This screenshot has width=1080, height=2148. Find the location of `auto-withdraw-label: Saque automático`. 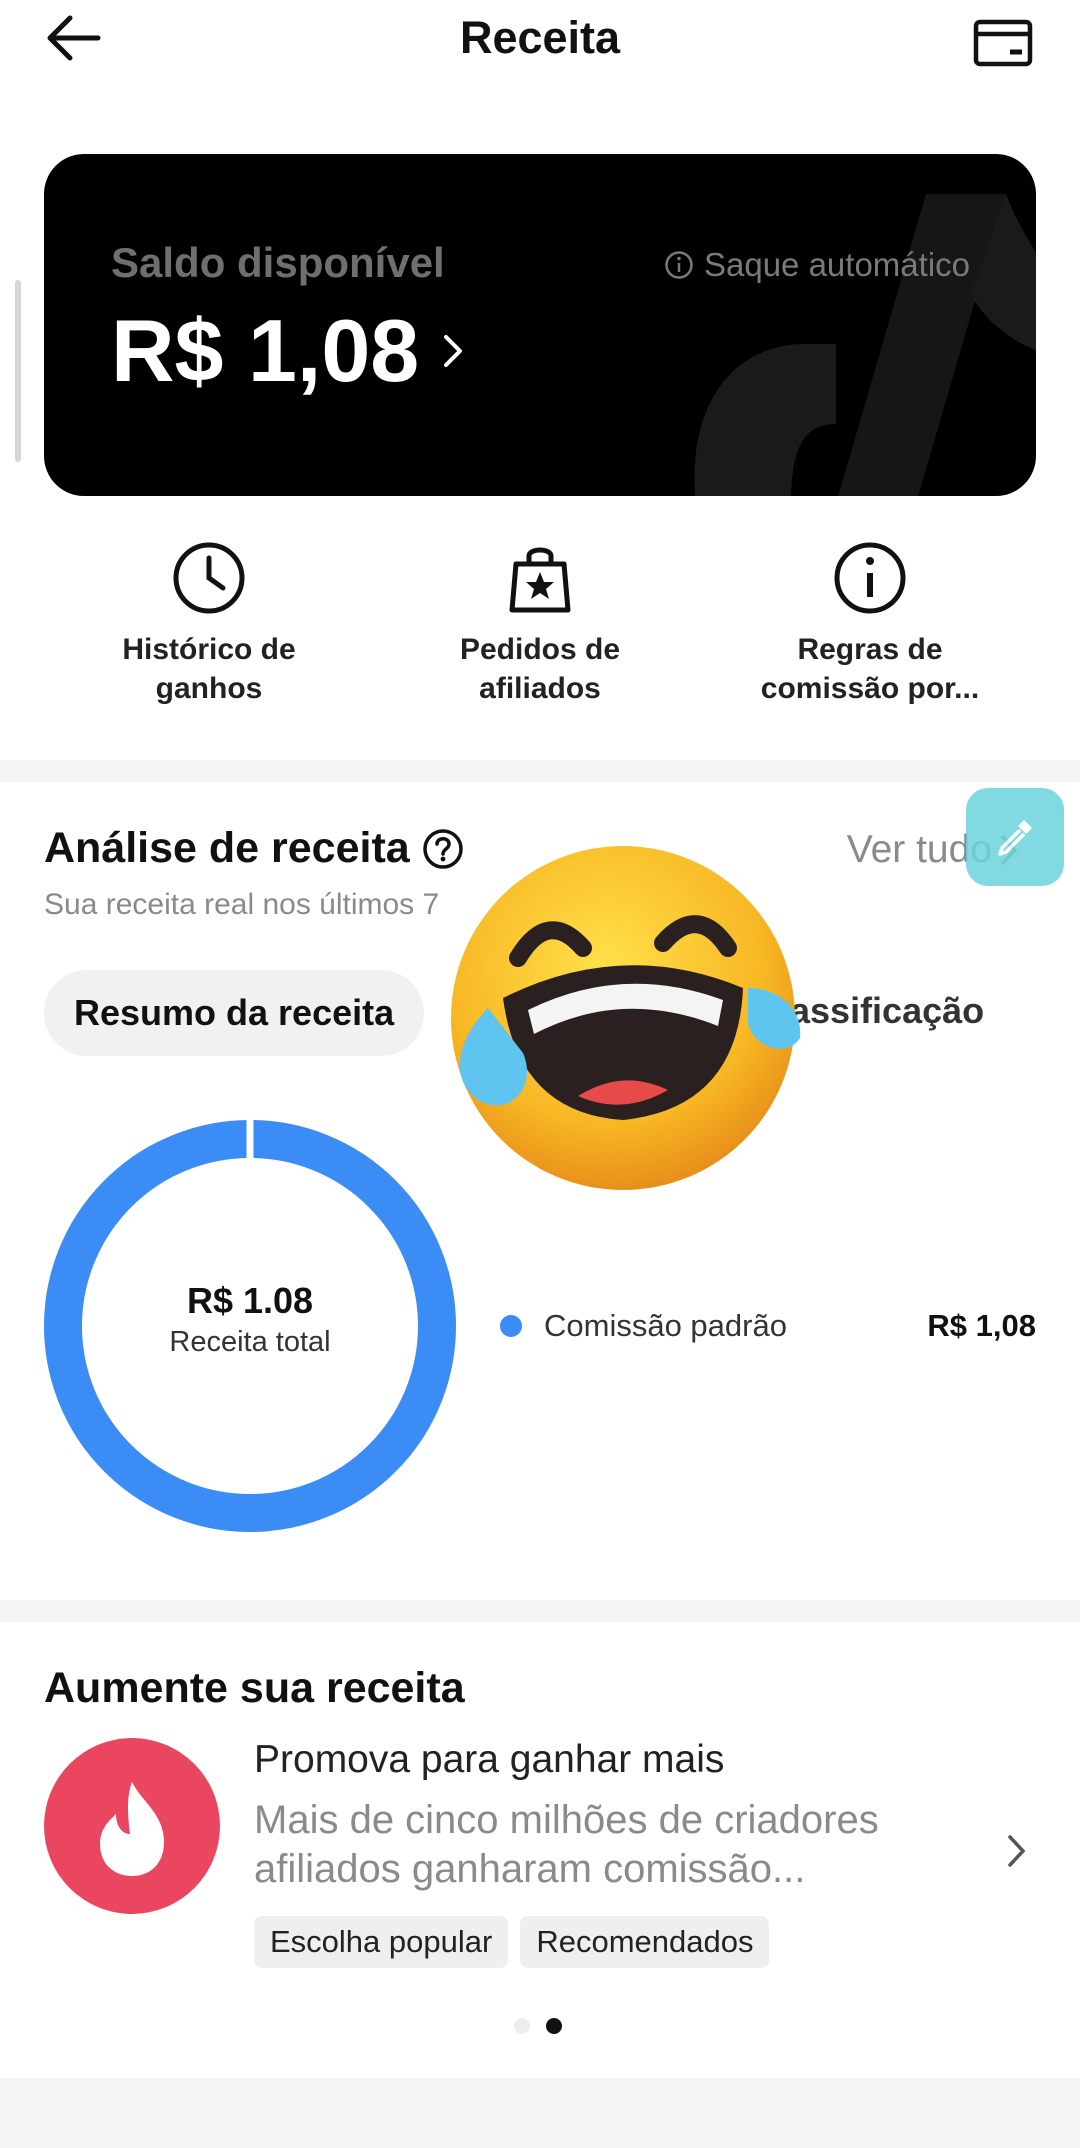

auto-withdraw-label: Saque automático is located at coordinates (836, 264).